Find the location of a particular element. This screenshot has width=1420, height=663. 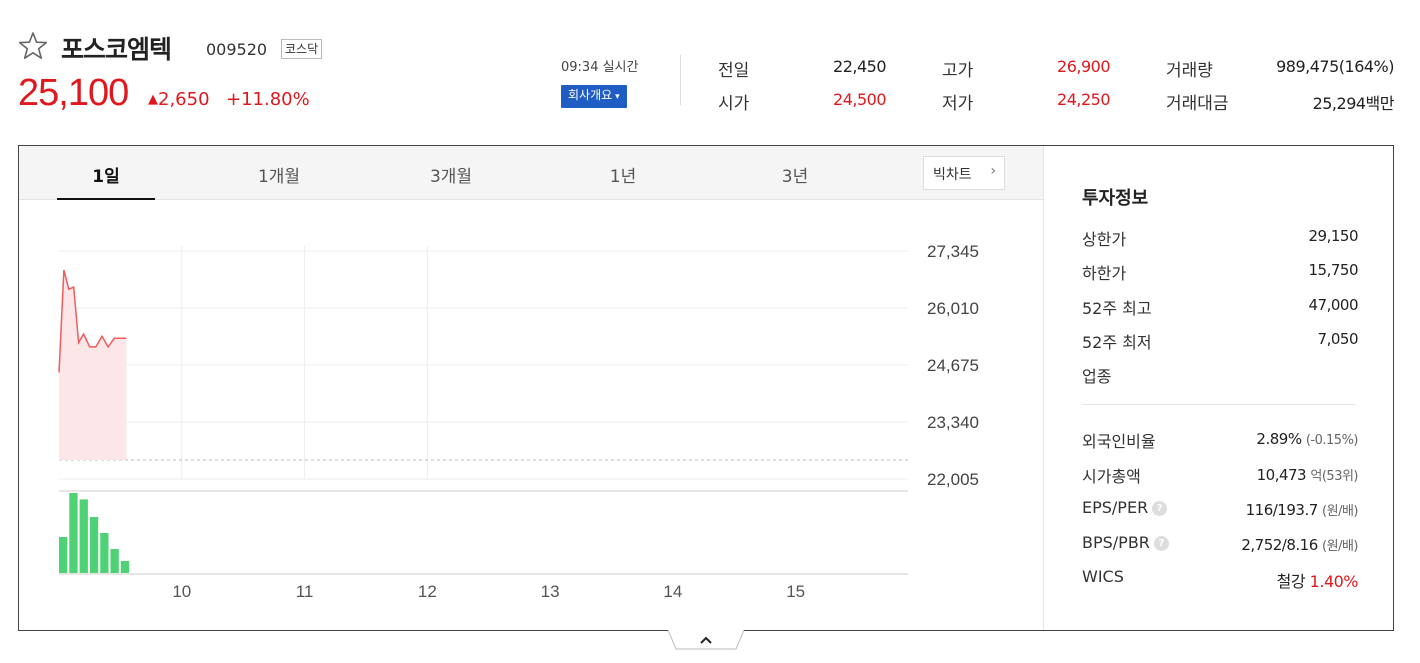

stock-code: 009520 is located at coordinates (237, 49).